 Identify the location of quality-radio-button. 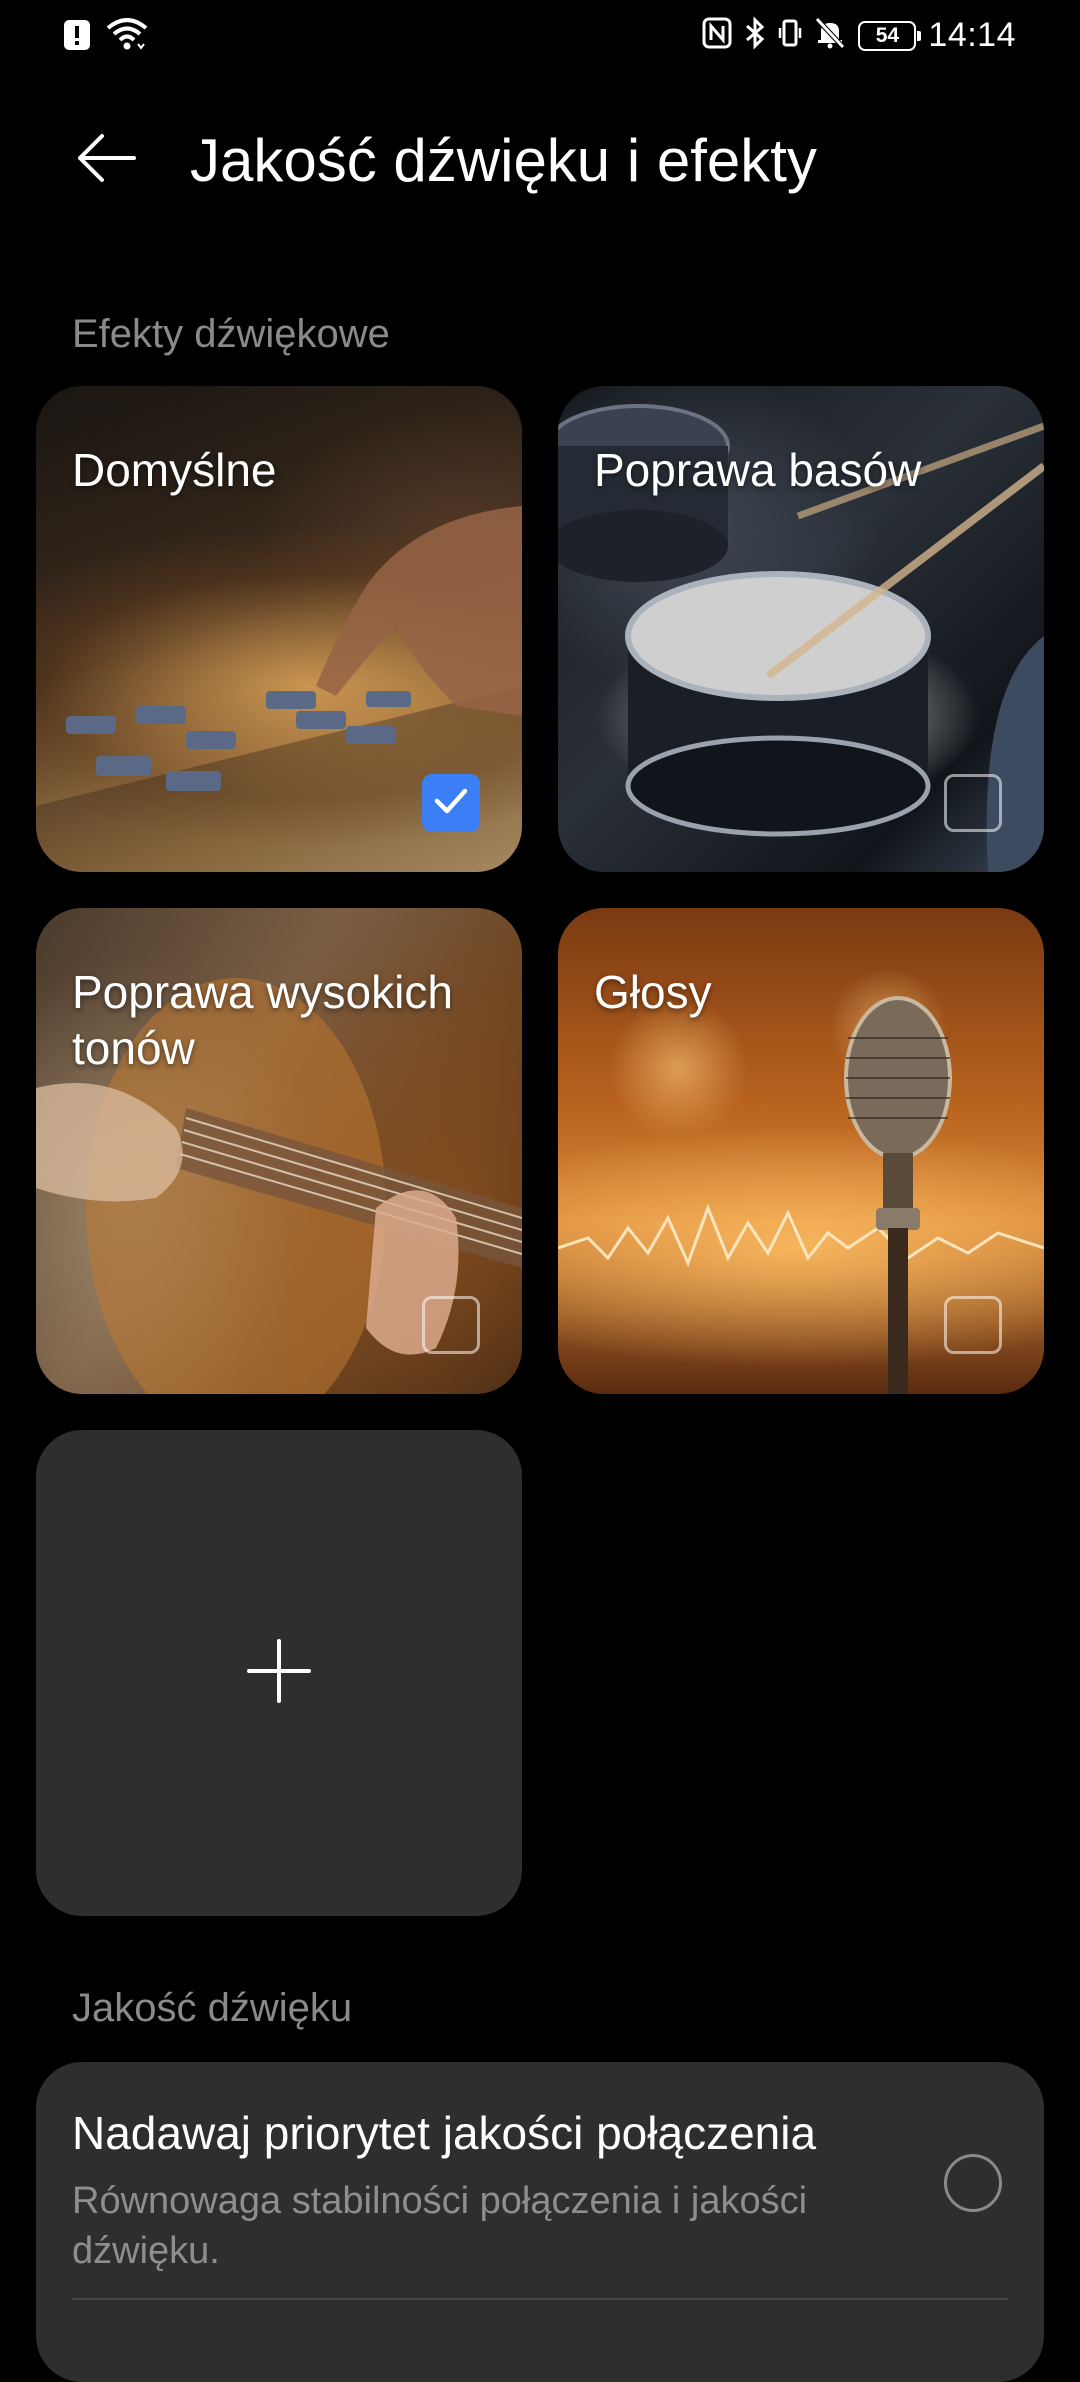
(973, 2183).